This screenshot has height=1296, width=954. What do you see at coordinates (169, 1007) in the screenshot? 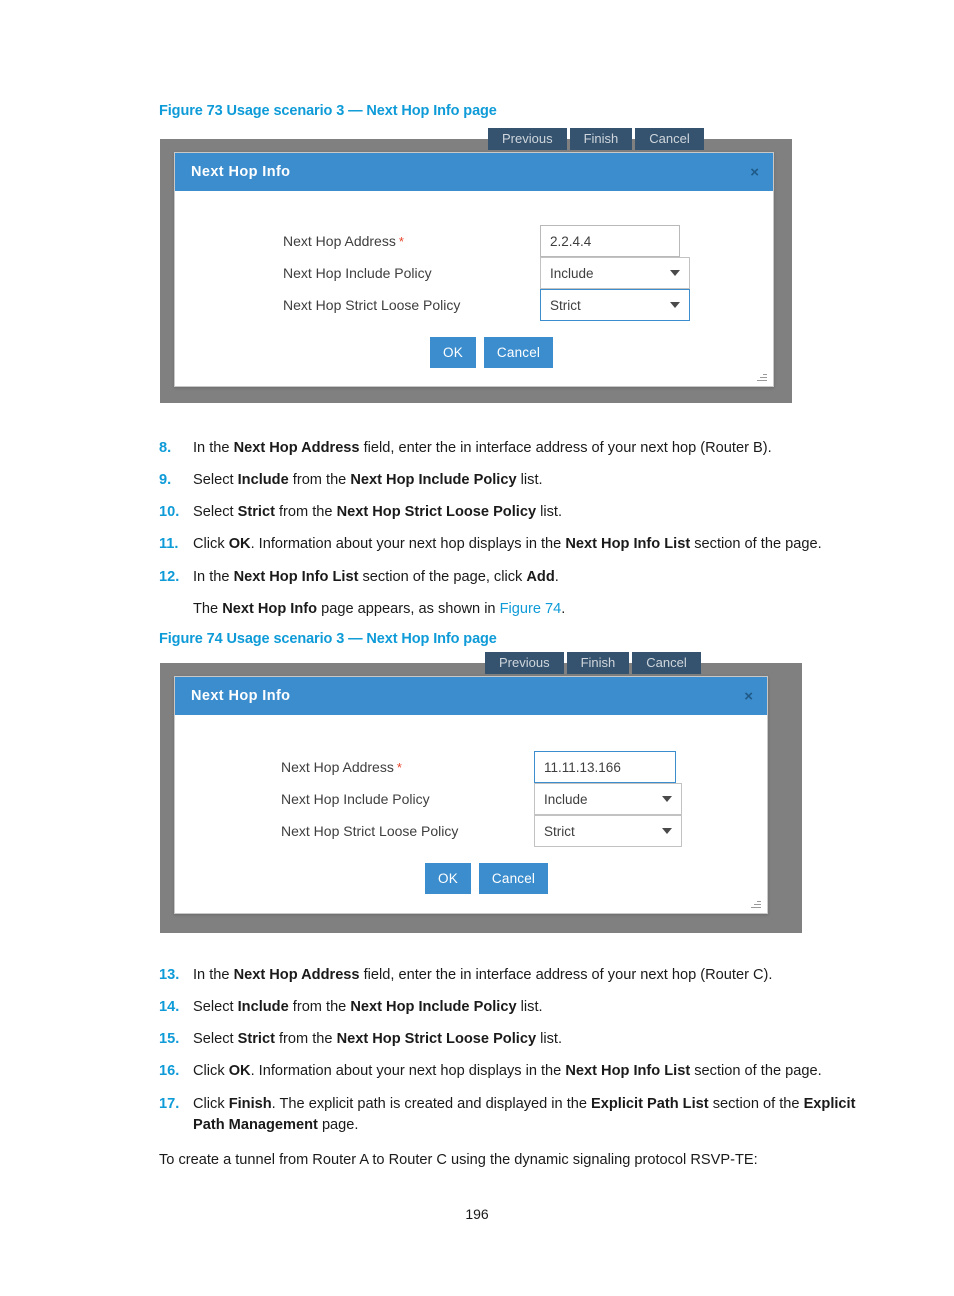
I see `step-number: 14.` at bounding box center [169, 1007].